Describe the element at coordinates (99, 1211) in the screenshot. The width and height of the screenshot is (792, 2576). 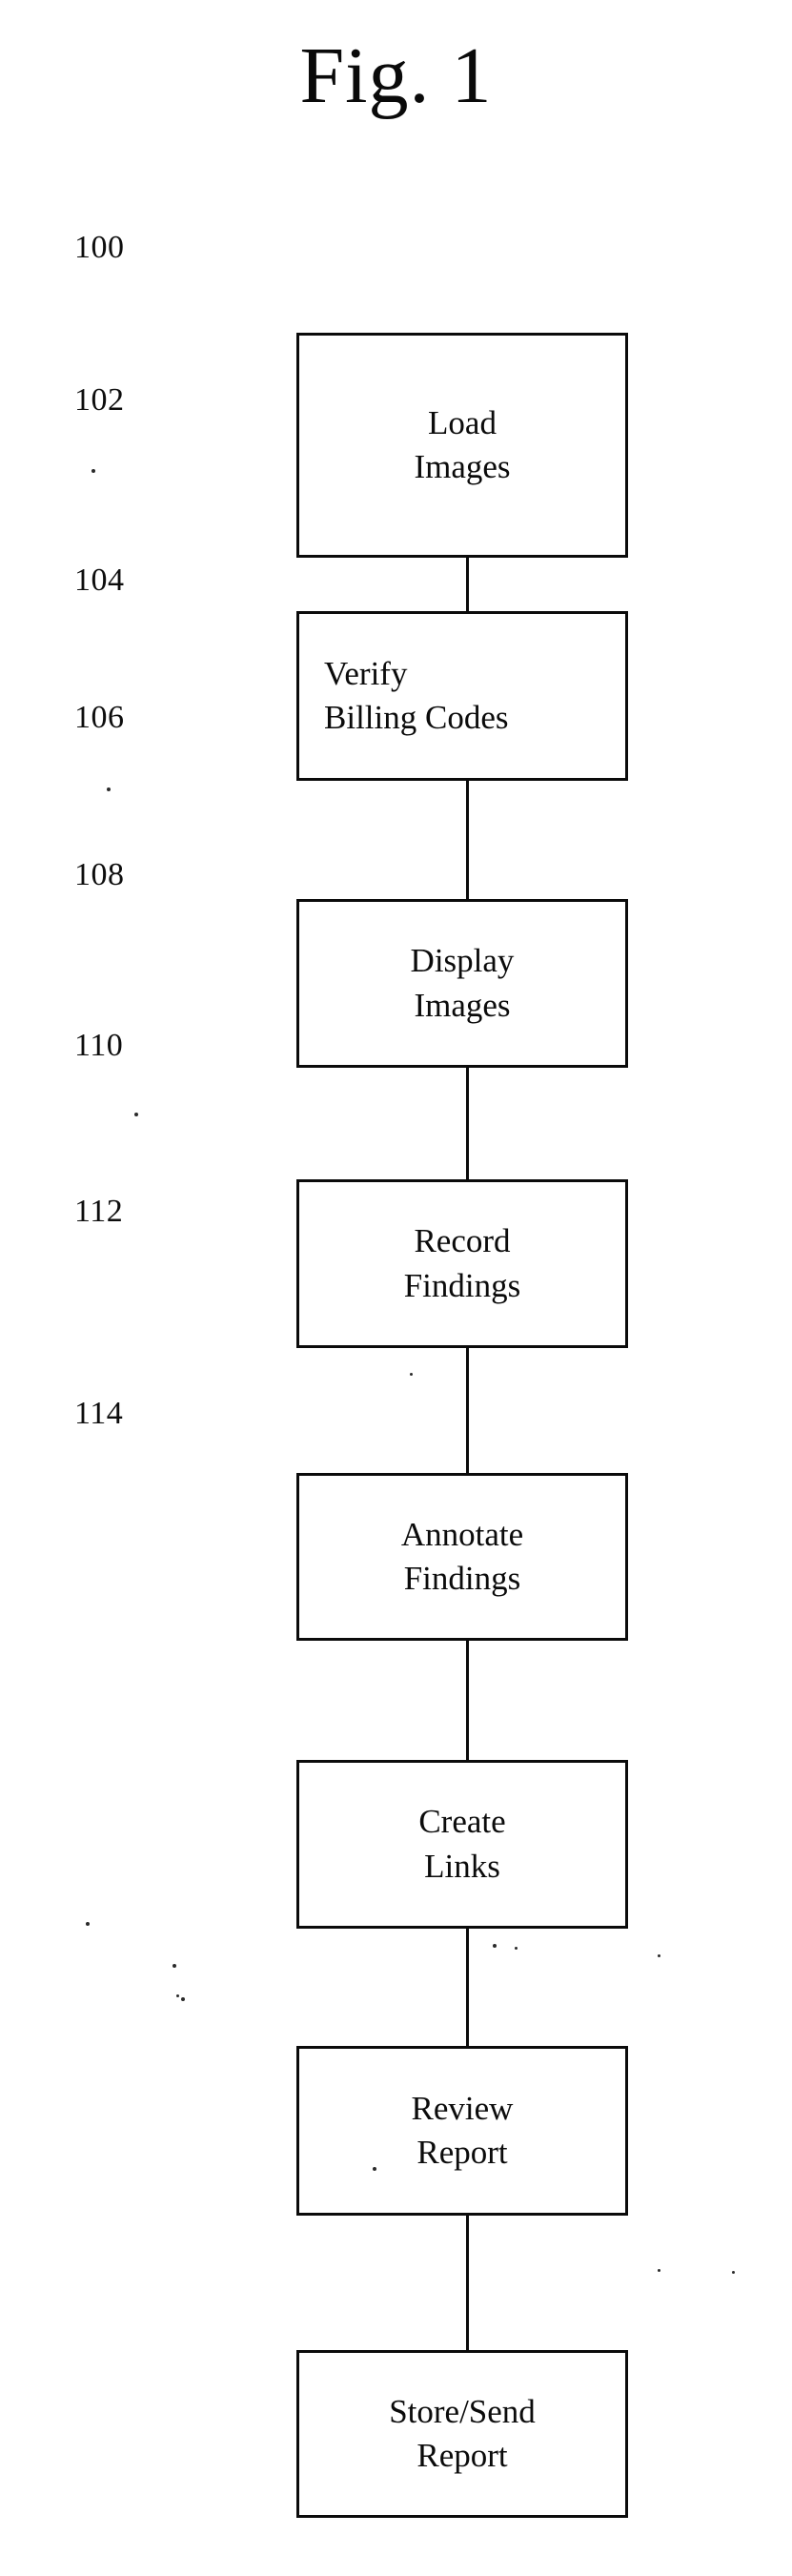
I see `step-reference-number-112: 112` at that location.